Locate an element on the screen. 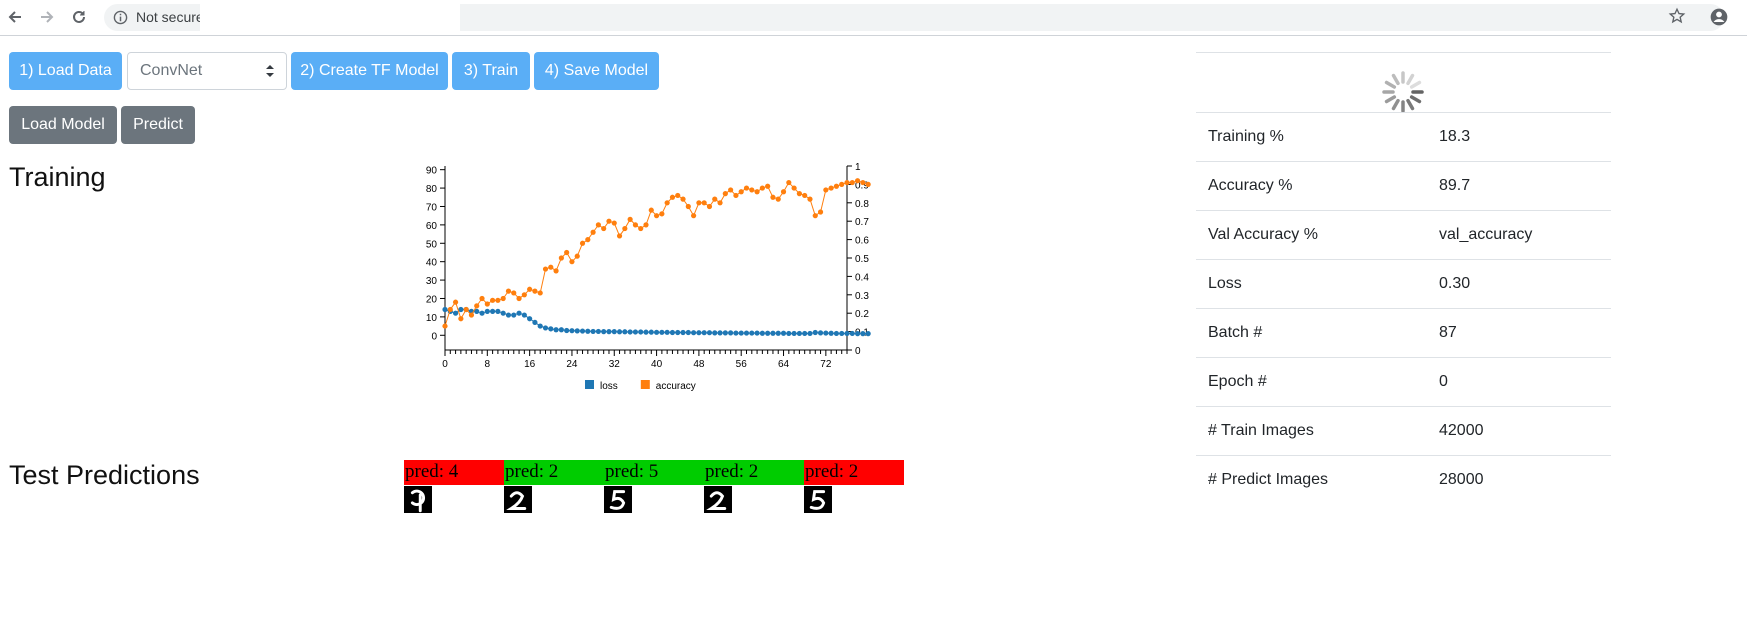 Image resolution: width=1747 pixels, height=618 pixels. y-left-tick-label: 30 is located at coordinates (432, 281).